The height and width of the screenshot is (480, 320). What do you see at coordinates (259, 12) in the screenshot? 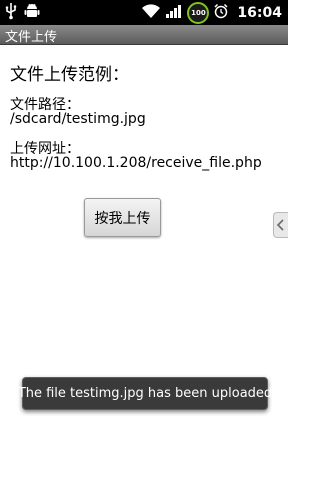
I see `status-time: 16:04` at bounding box center [259, 12].